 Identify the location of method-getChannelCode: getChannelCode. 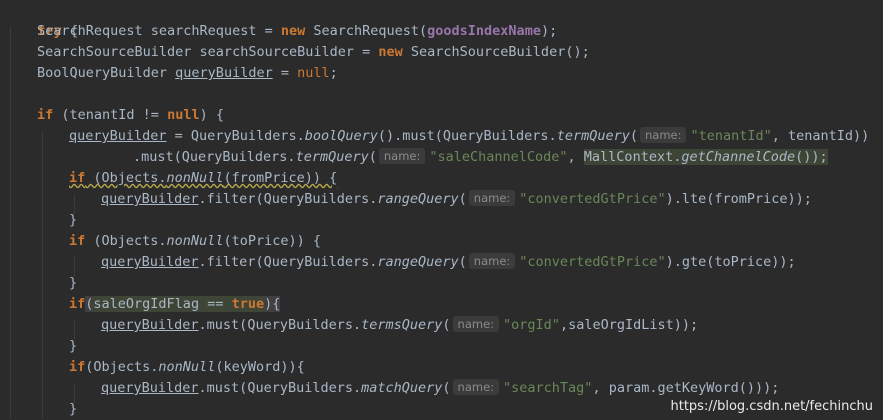
(738, 157).